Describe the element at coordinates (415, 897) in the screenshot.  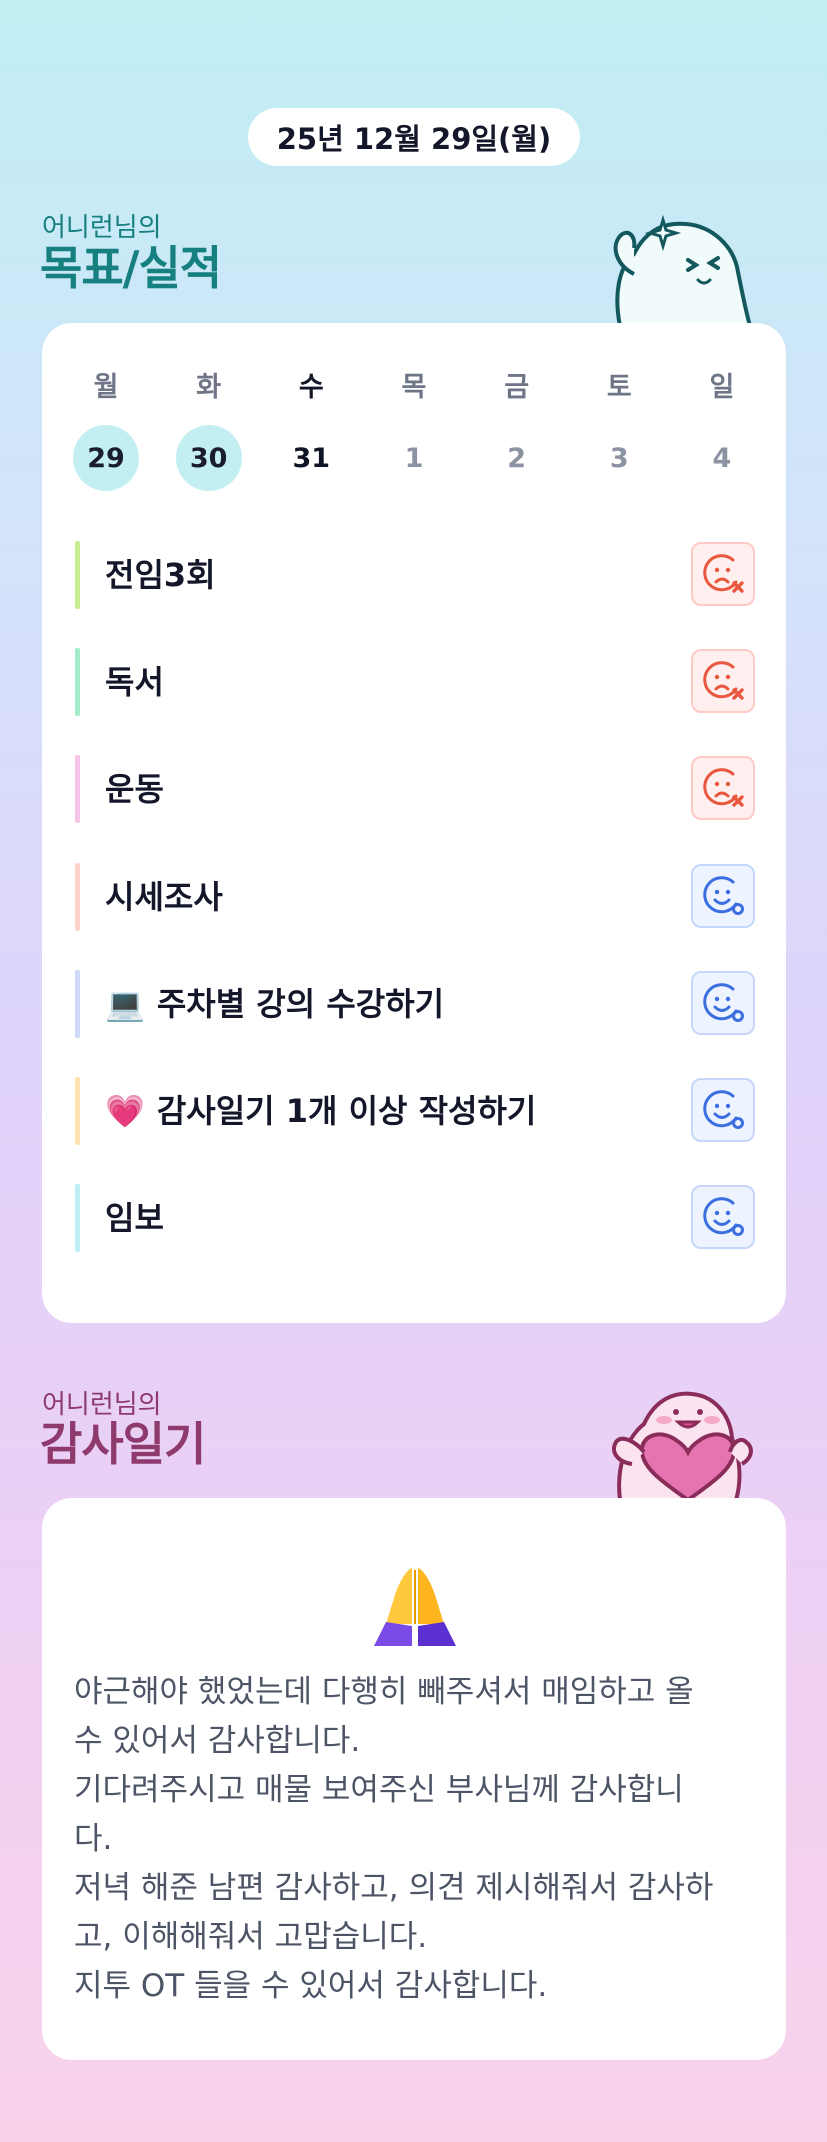
I see `goal-item: 시세조사` at that location.